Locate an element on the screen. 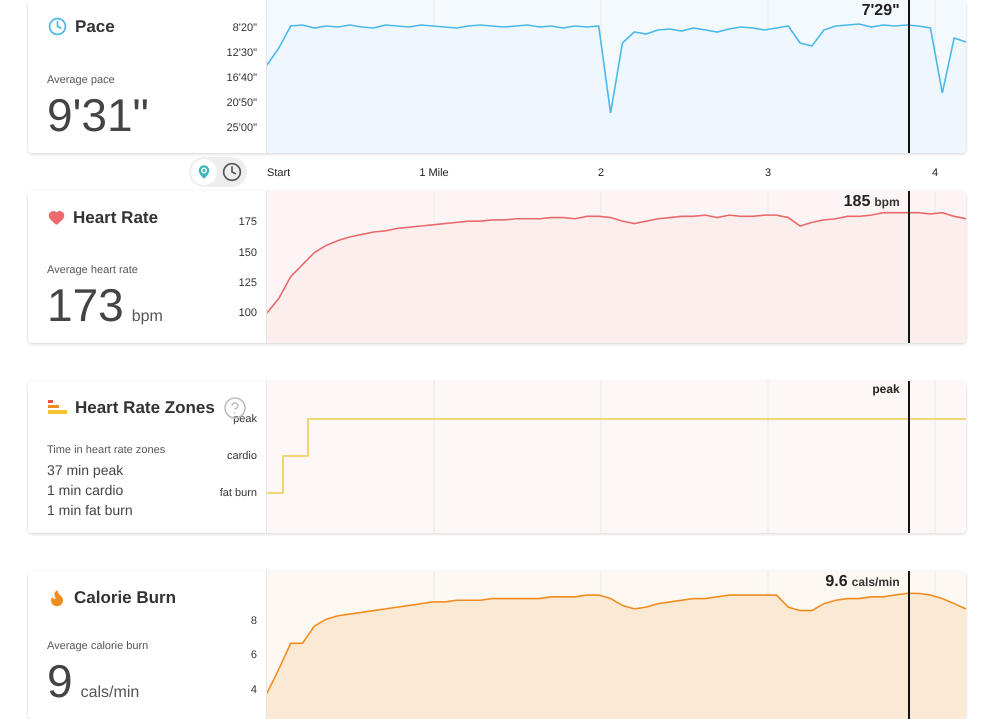 The height and width of the screenshot is (719, 999). zone-time: 1 min cardio is located at coordinates (85, 490).